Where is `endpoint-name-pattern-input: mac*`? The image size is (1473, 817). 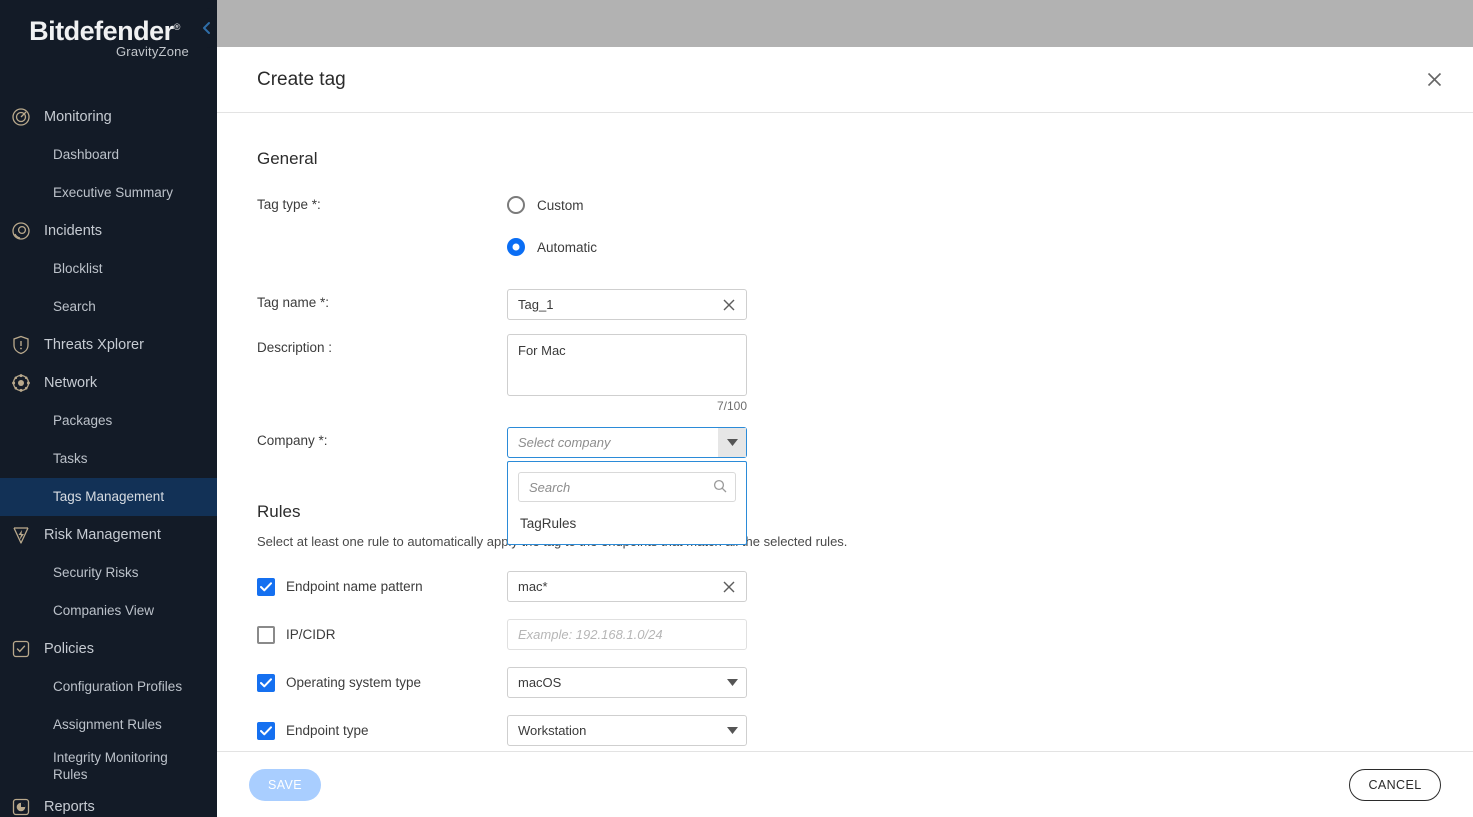 endpoint-name-pattern-input: mac* is located at coordinates (627, 586).